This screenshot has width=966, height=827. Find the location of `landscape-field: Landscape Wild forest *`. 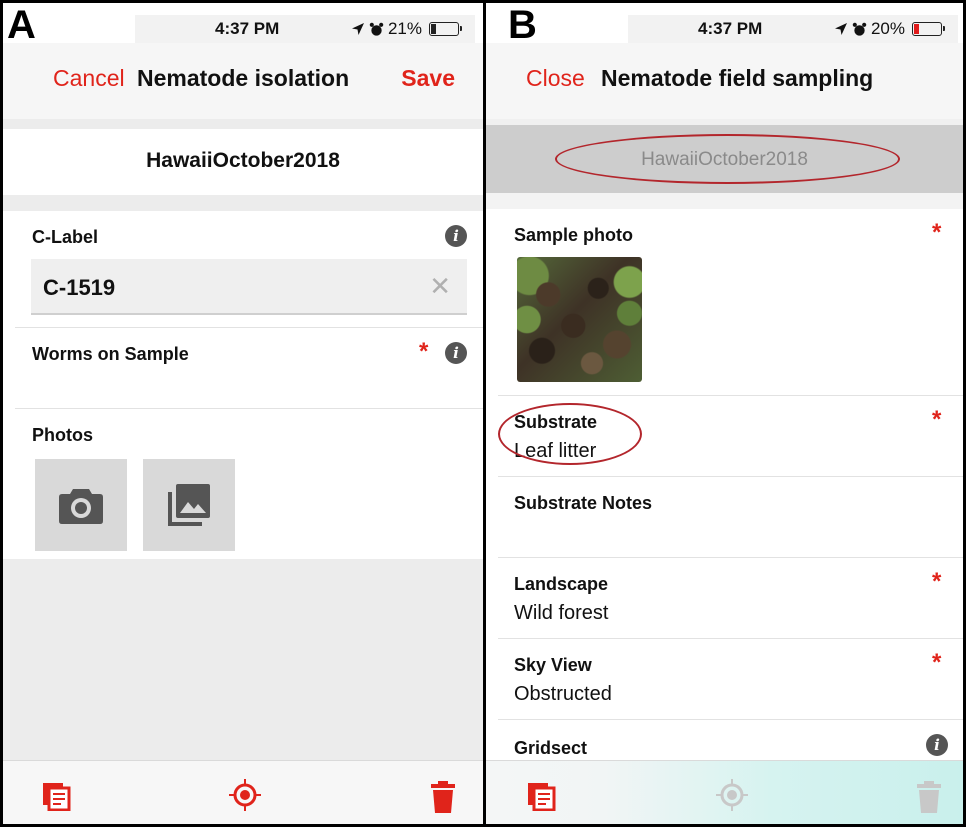

landscape-field: Landscape Wild forest * is located at coordinates (724, 598).